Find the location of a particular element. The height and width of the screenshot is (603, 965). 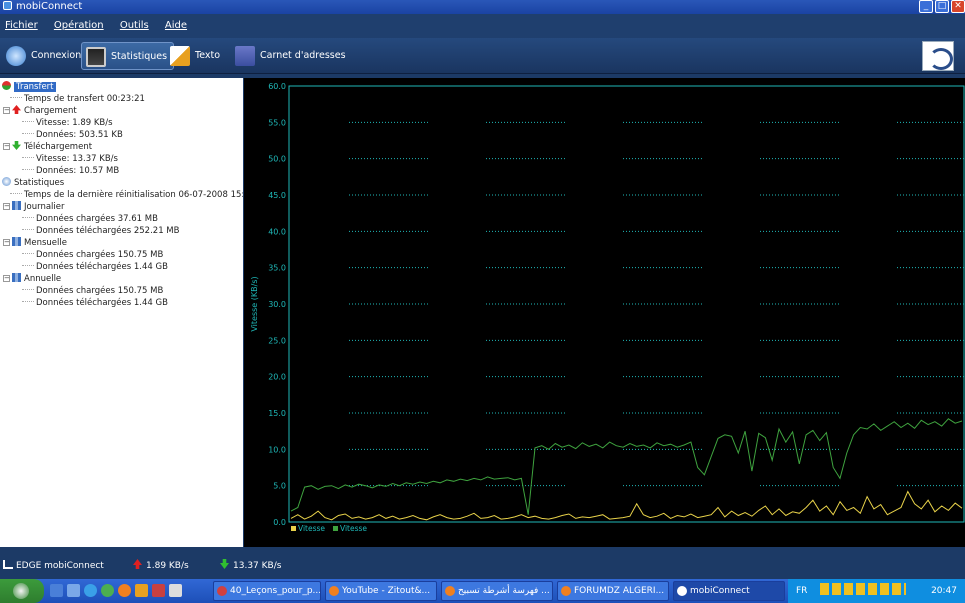

tree-m-charg: Données chargées 150.75 MB is located at coordinates (92, 255).